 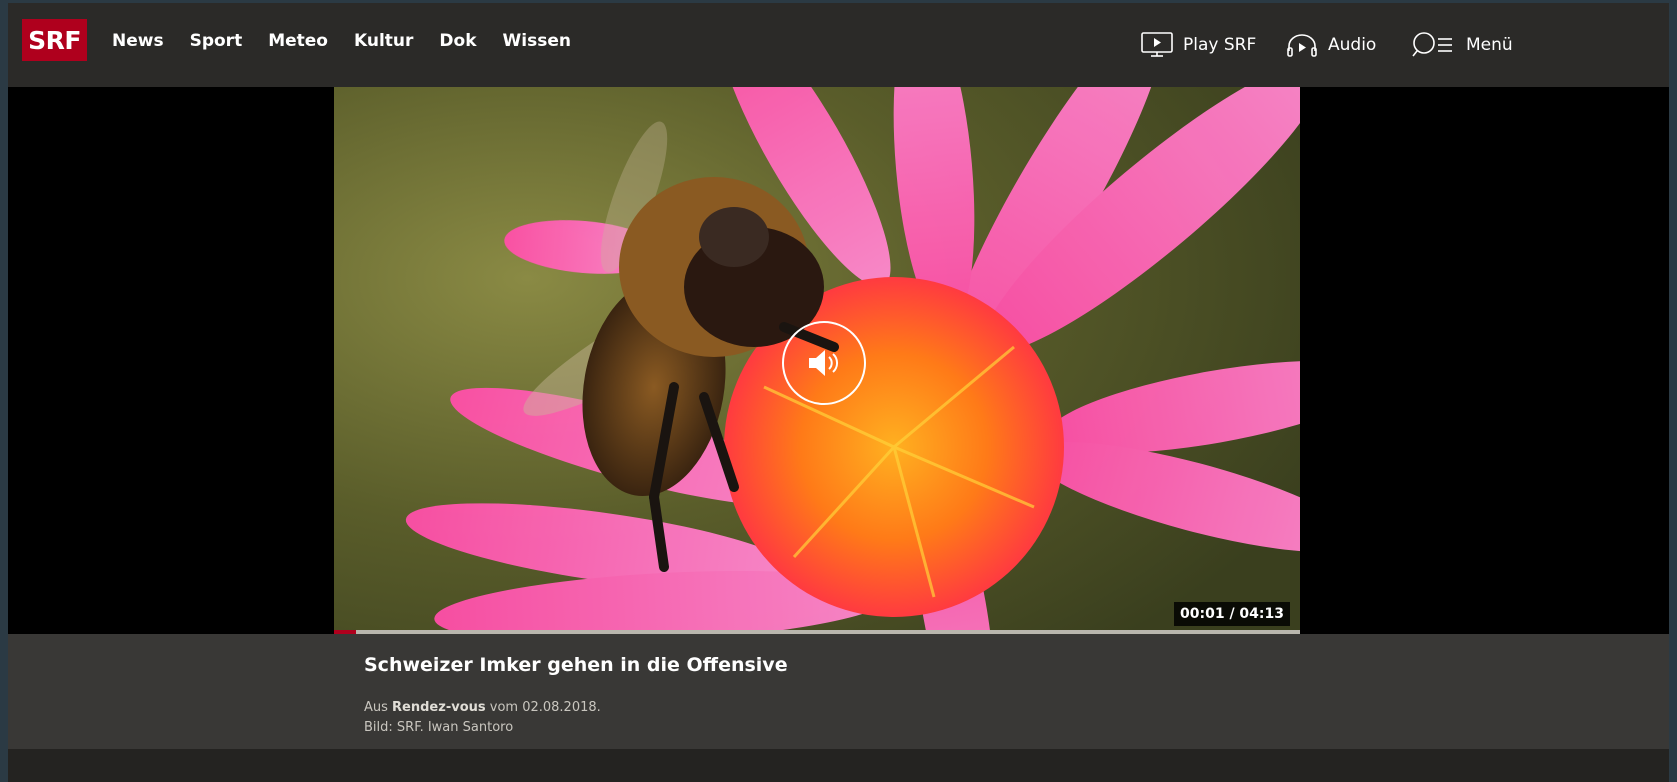 What do you see at coordinates (1302, 45) in the screenshot?
I see `headphones-play-icon` at bounding box center [1302, 45].